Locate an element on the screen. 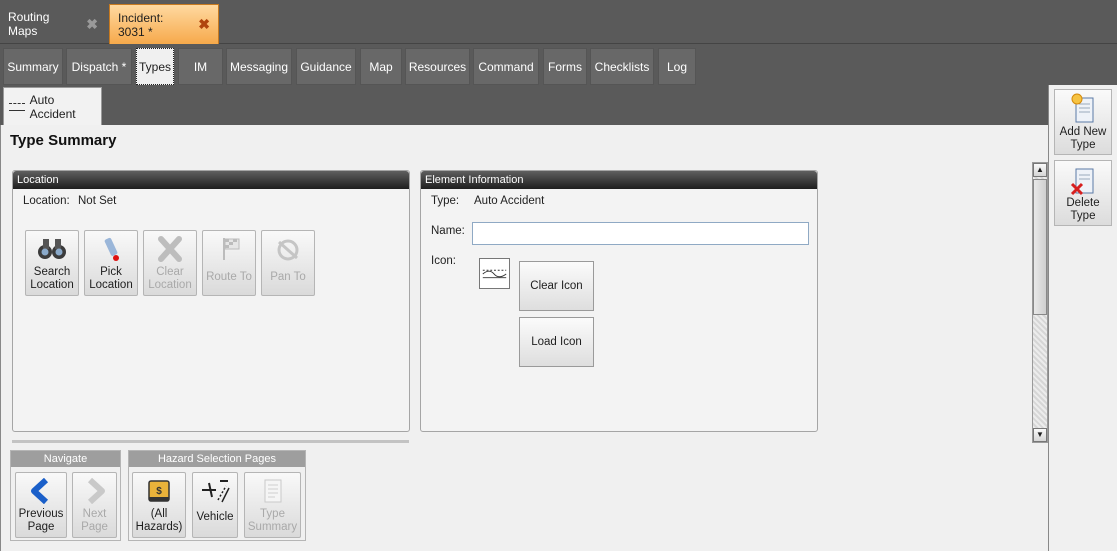 This screenshot has width=1117, height=551. previous-page-button: Previous Page is located at coordinates (41, 505).